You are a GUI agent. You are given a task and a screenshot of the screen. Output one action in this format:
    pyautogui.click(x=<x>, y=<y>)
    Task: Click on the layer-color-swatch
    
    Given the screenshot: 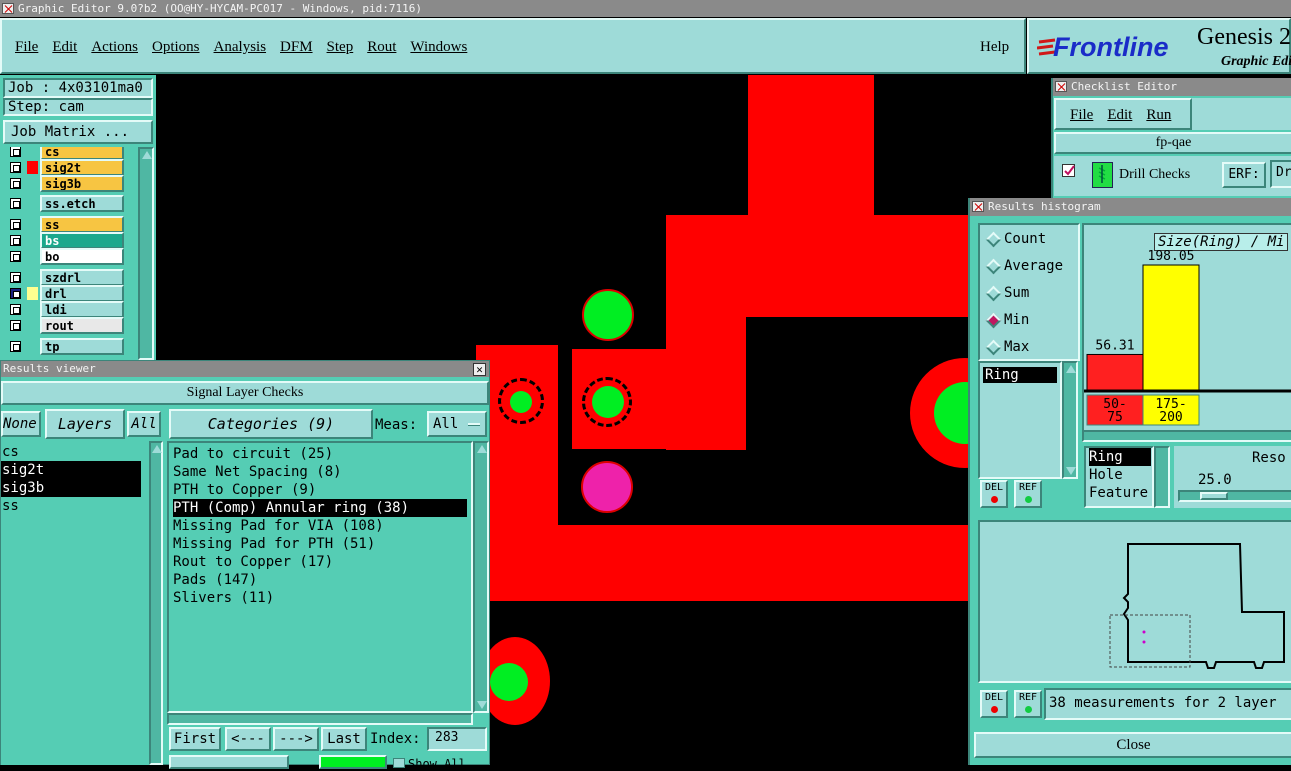 What is the action you would take?
    pyautogui.click(x=32, y=167)
    